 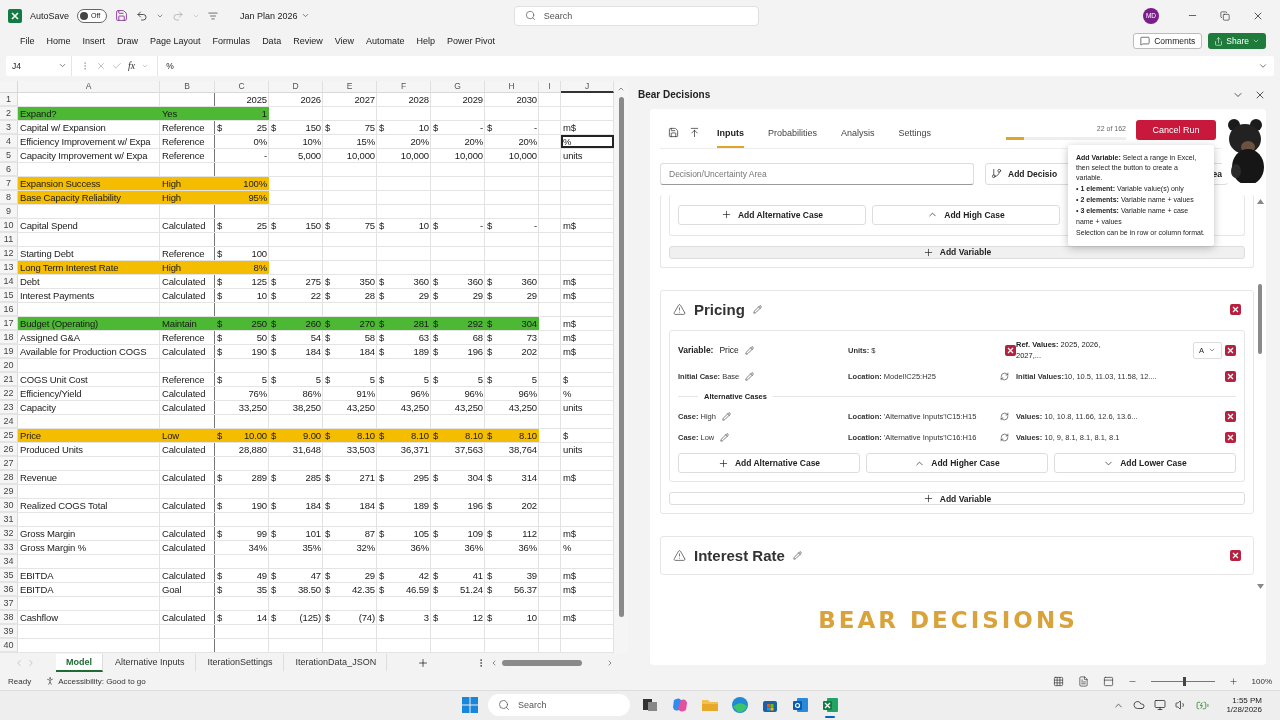 I want to click on column-header: A, so click(x=89, y=86).